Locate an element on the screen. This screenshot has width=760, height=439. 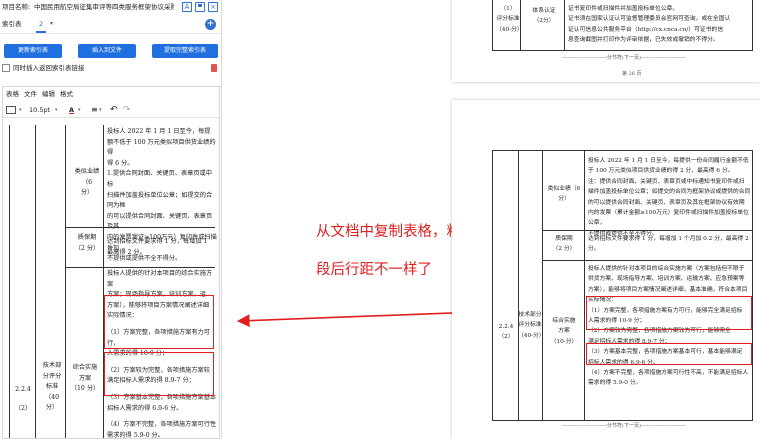
text-line: 分。 is located at coordinates (594, 249).